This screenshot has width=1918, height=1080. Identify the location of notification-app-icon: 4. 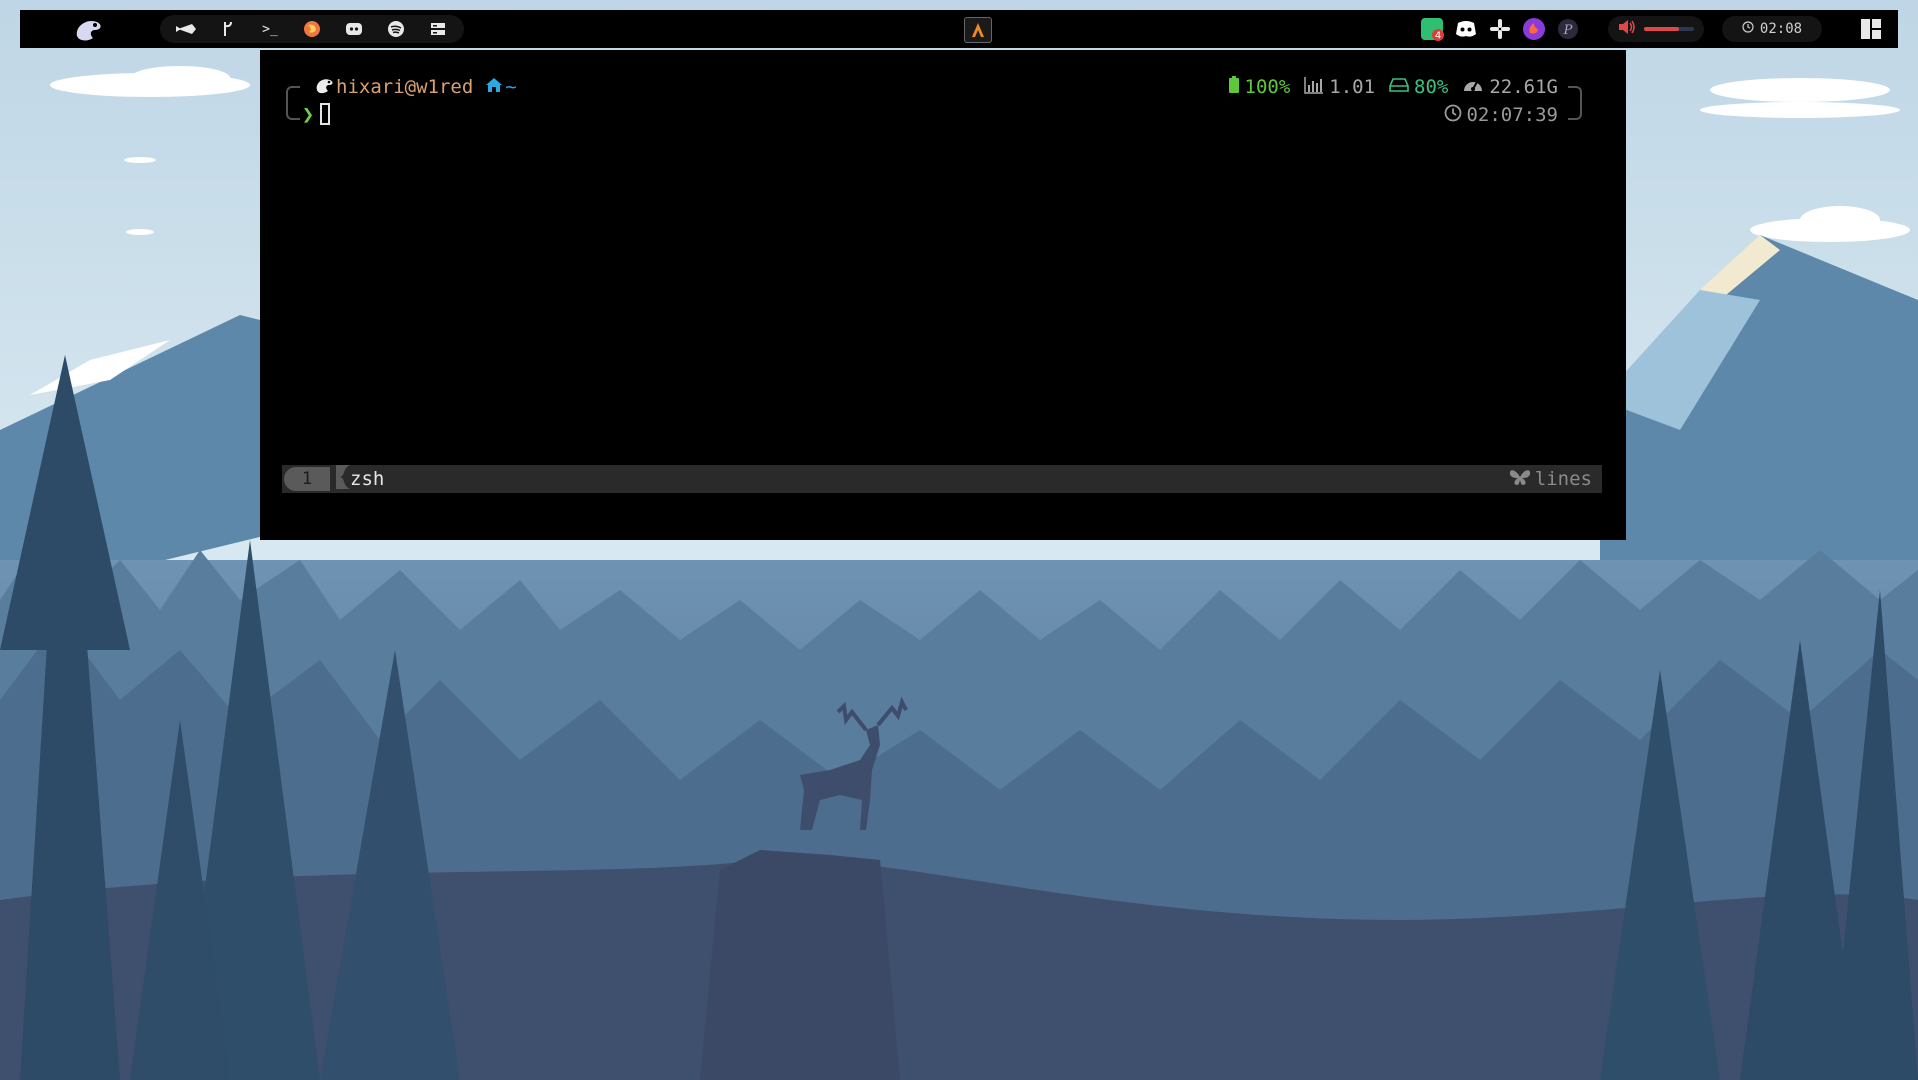
(1432, 29).